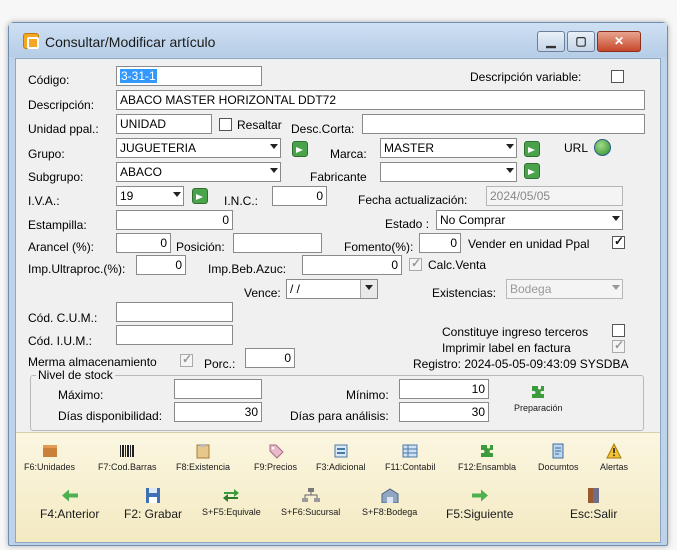 The height and width of the screenshot is (550, 677). Describe the element at coordinates (389, 502) in the screenshot. I see `bodega-button: S+F8:Bodega` at that location.